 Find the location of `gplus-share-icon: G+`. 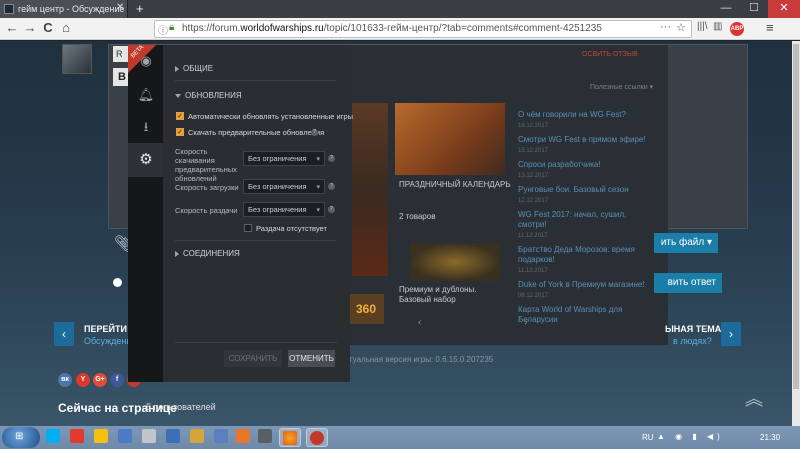

gplus-share-icon: G+ is located at coordinates (100, 380).